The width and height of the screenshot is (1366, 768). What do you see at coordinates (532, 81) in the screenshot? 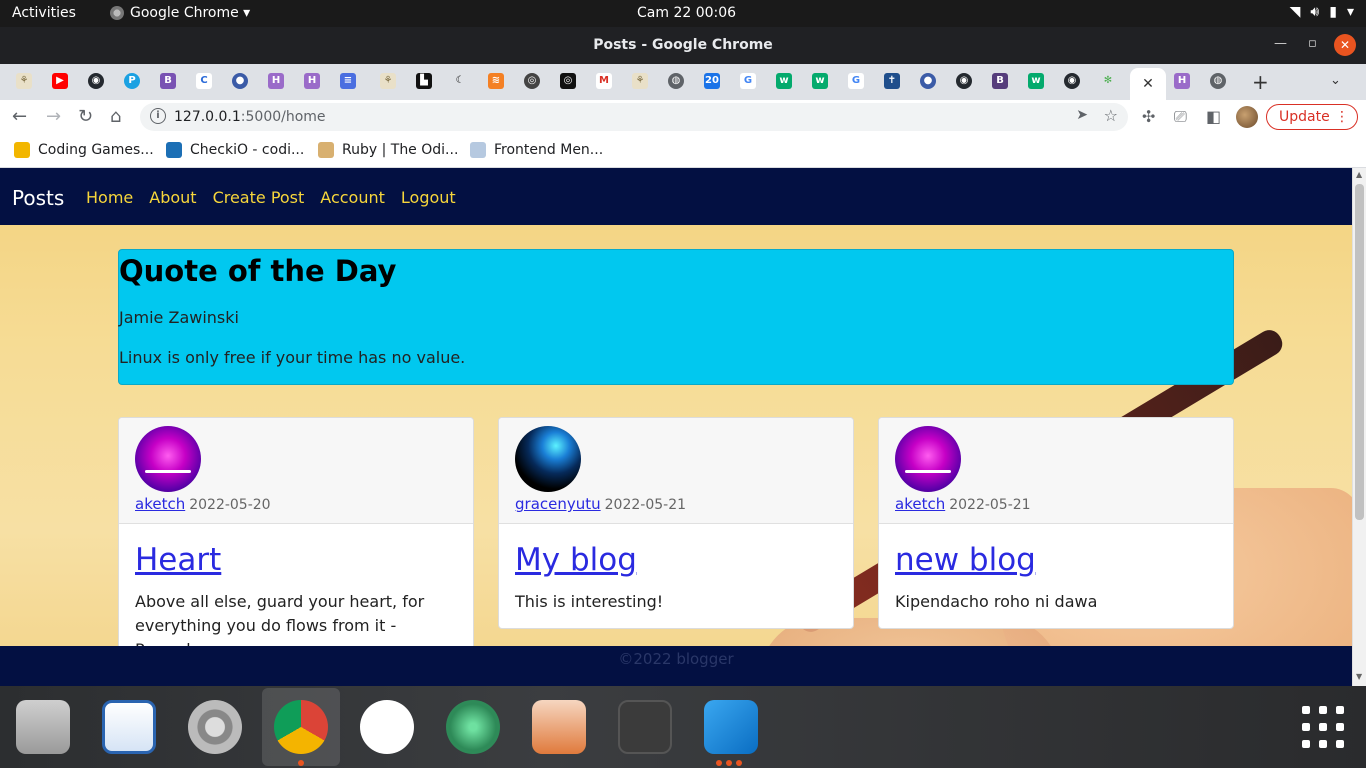
I see `chrome-tab-icon: ◎` at bounding box center [532, 81].